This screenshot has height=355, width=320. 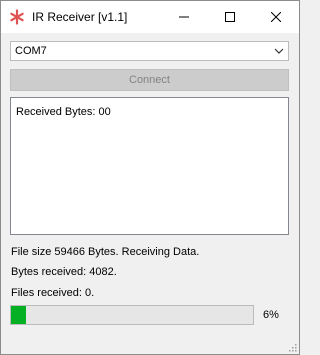 What do you see at coordinates (63, 112) in the screenshot?
I see `log-text: Received Bytes: 00` at bounding box center [63, 112].